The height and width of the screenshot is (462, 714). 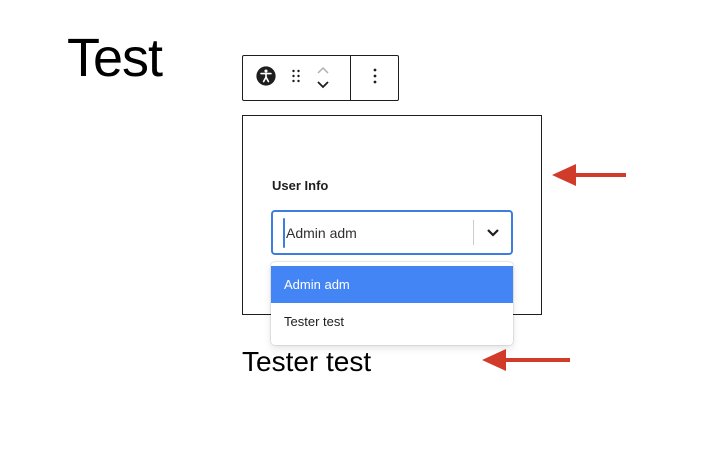 I want to click on select-value: Admin adm, so click(x=321, y=232).